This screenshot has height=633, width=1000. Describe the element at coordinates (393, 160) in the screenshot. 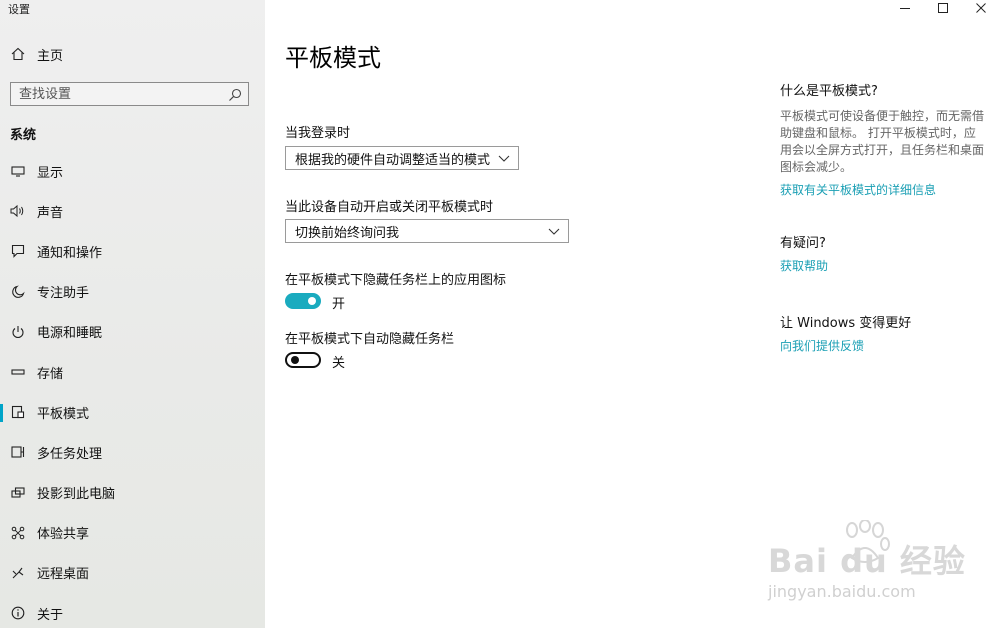

I see `signin-mode-value: 根据我的硬件自动调整适当的模式` at that location.